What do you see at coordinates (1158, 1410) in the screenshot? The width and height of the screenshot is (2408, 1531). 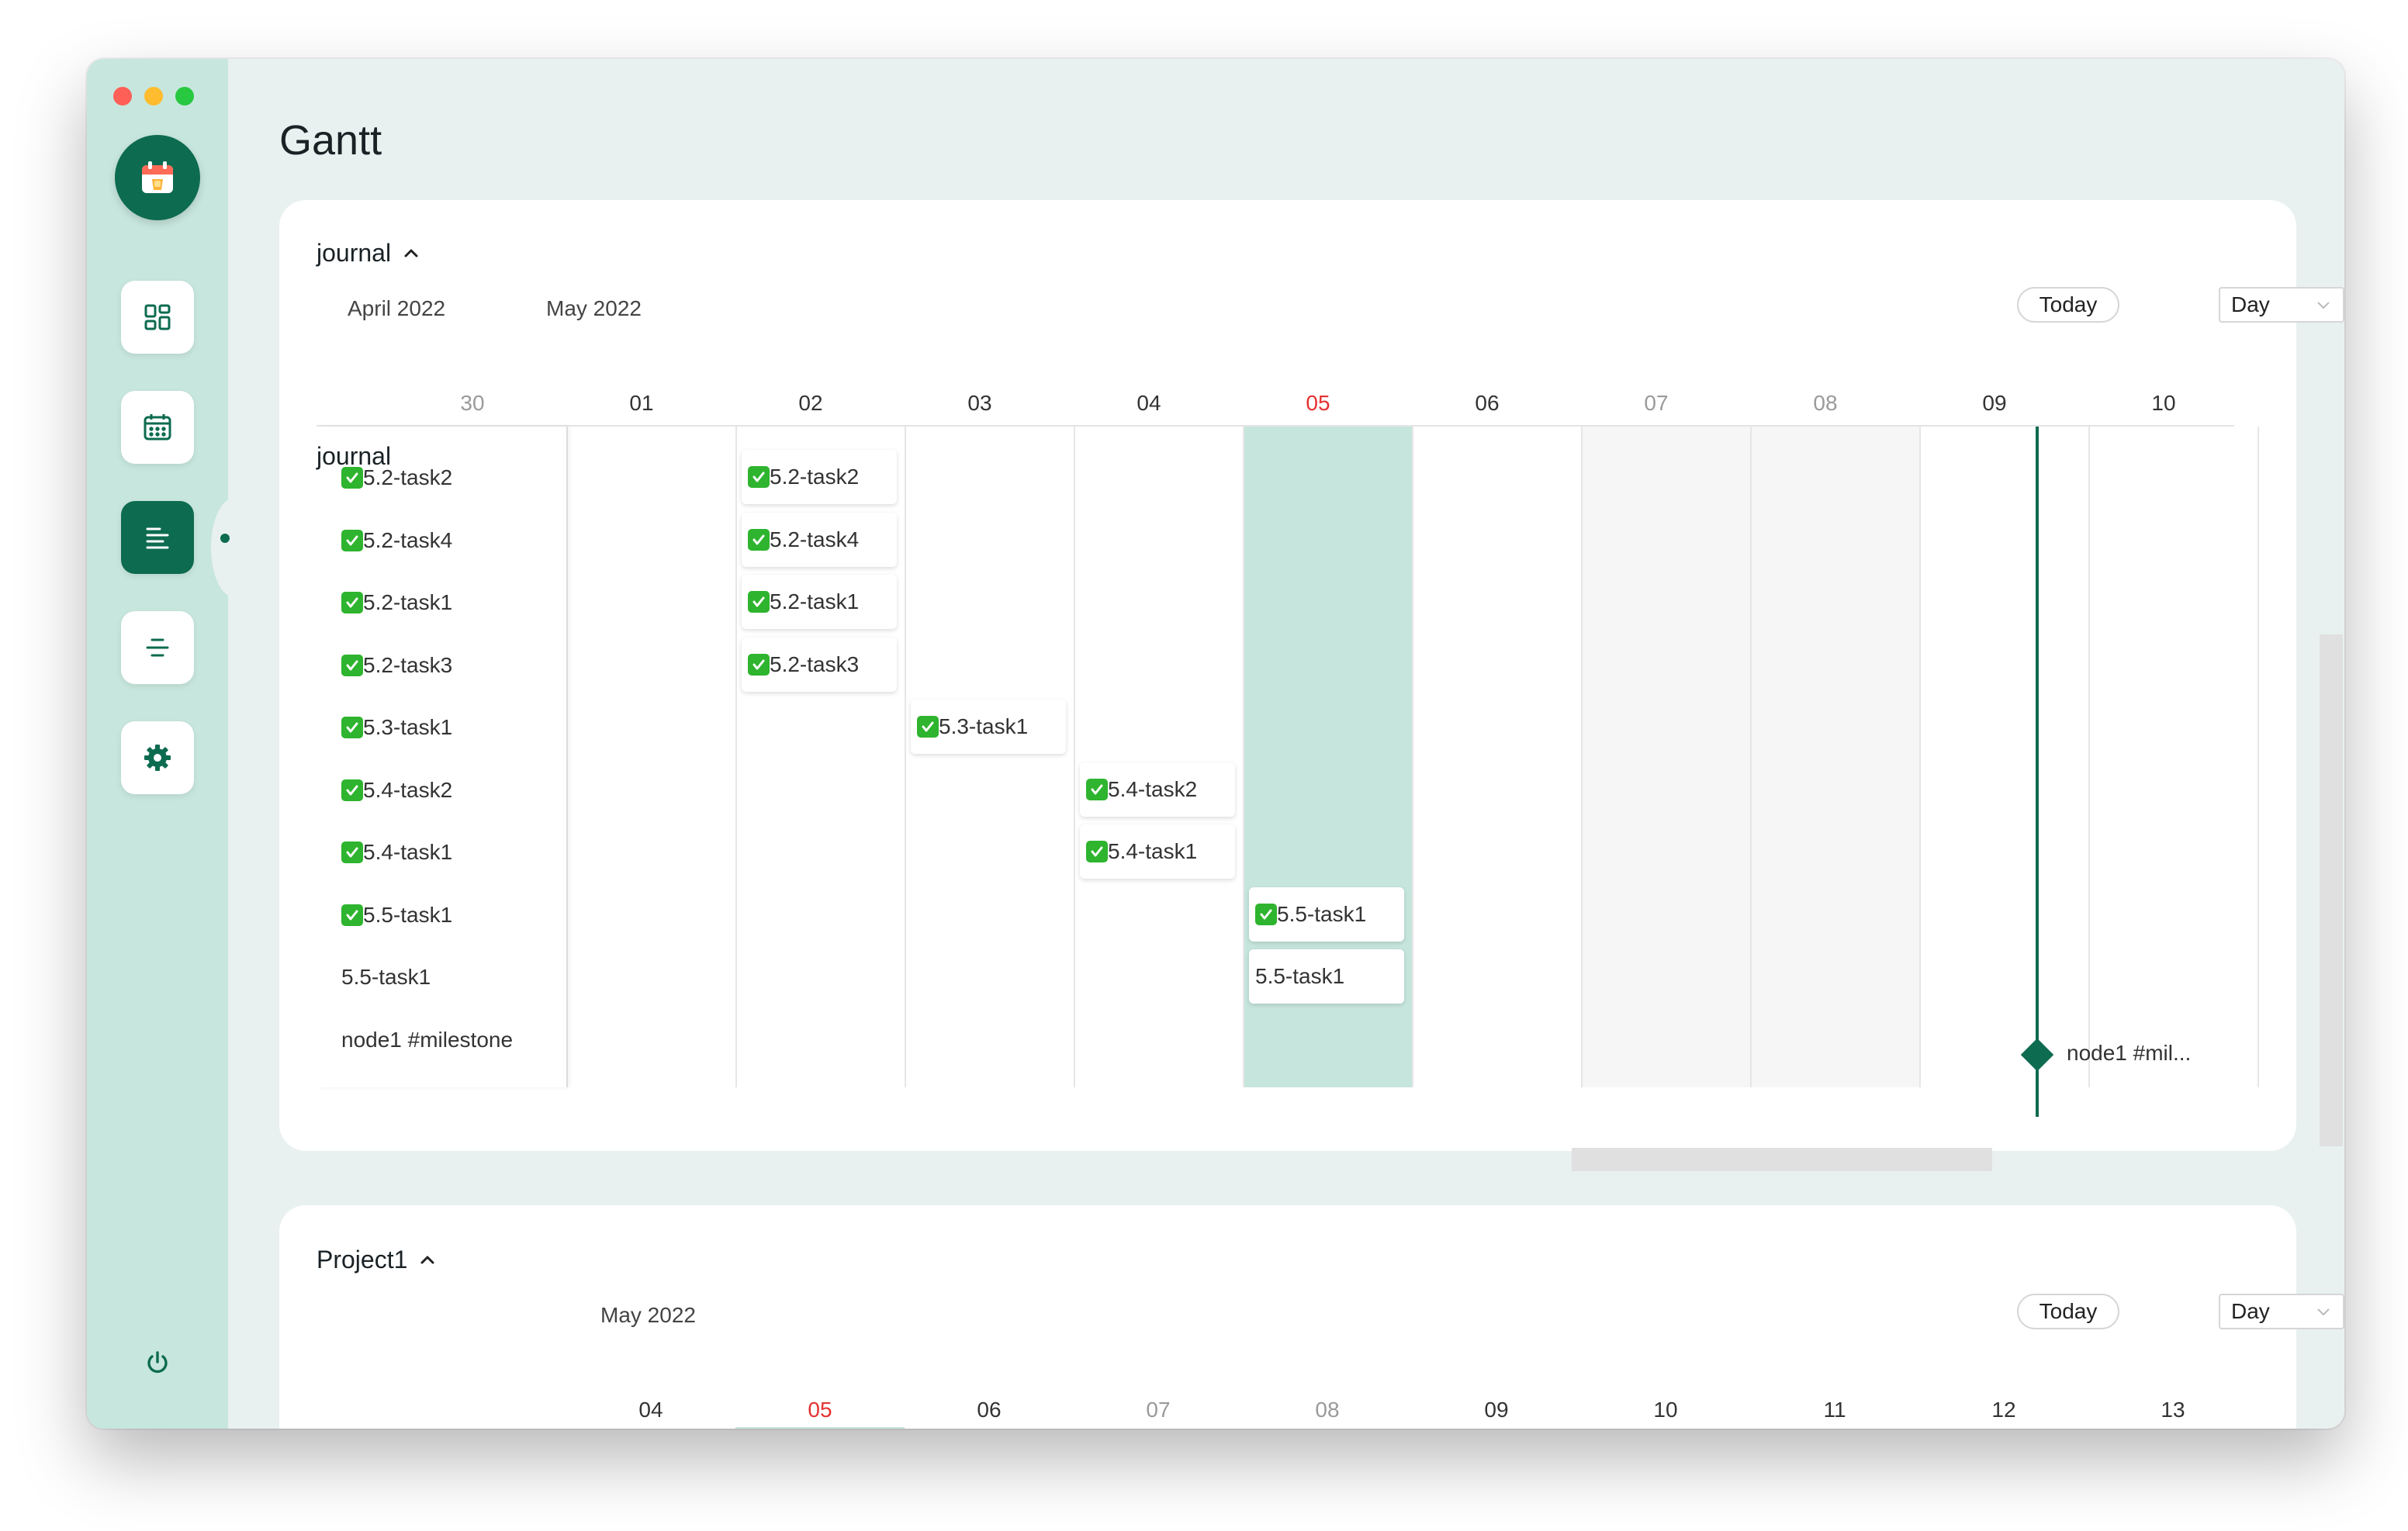 I see `day-label: 07` at bounding box center [1158, 1410].